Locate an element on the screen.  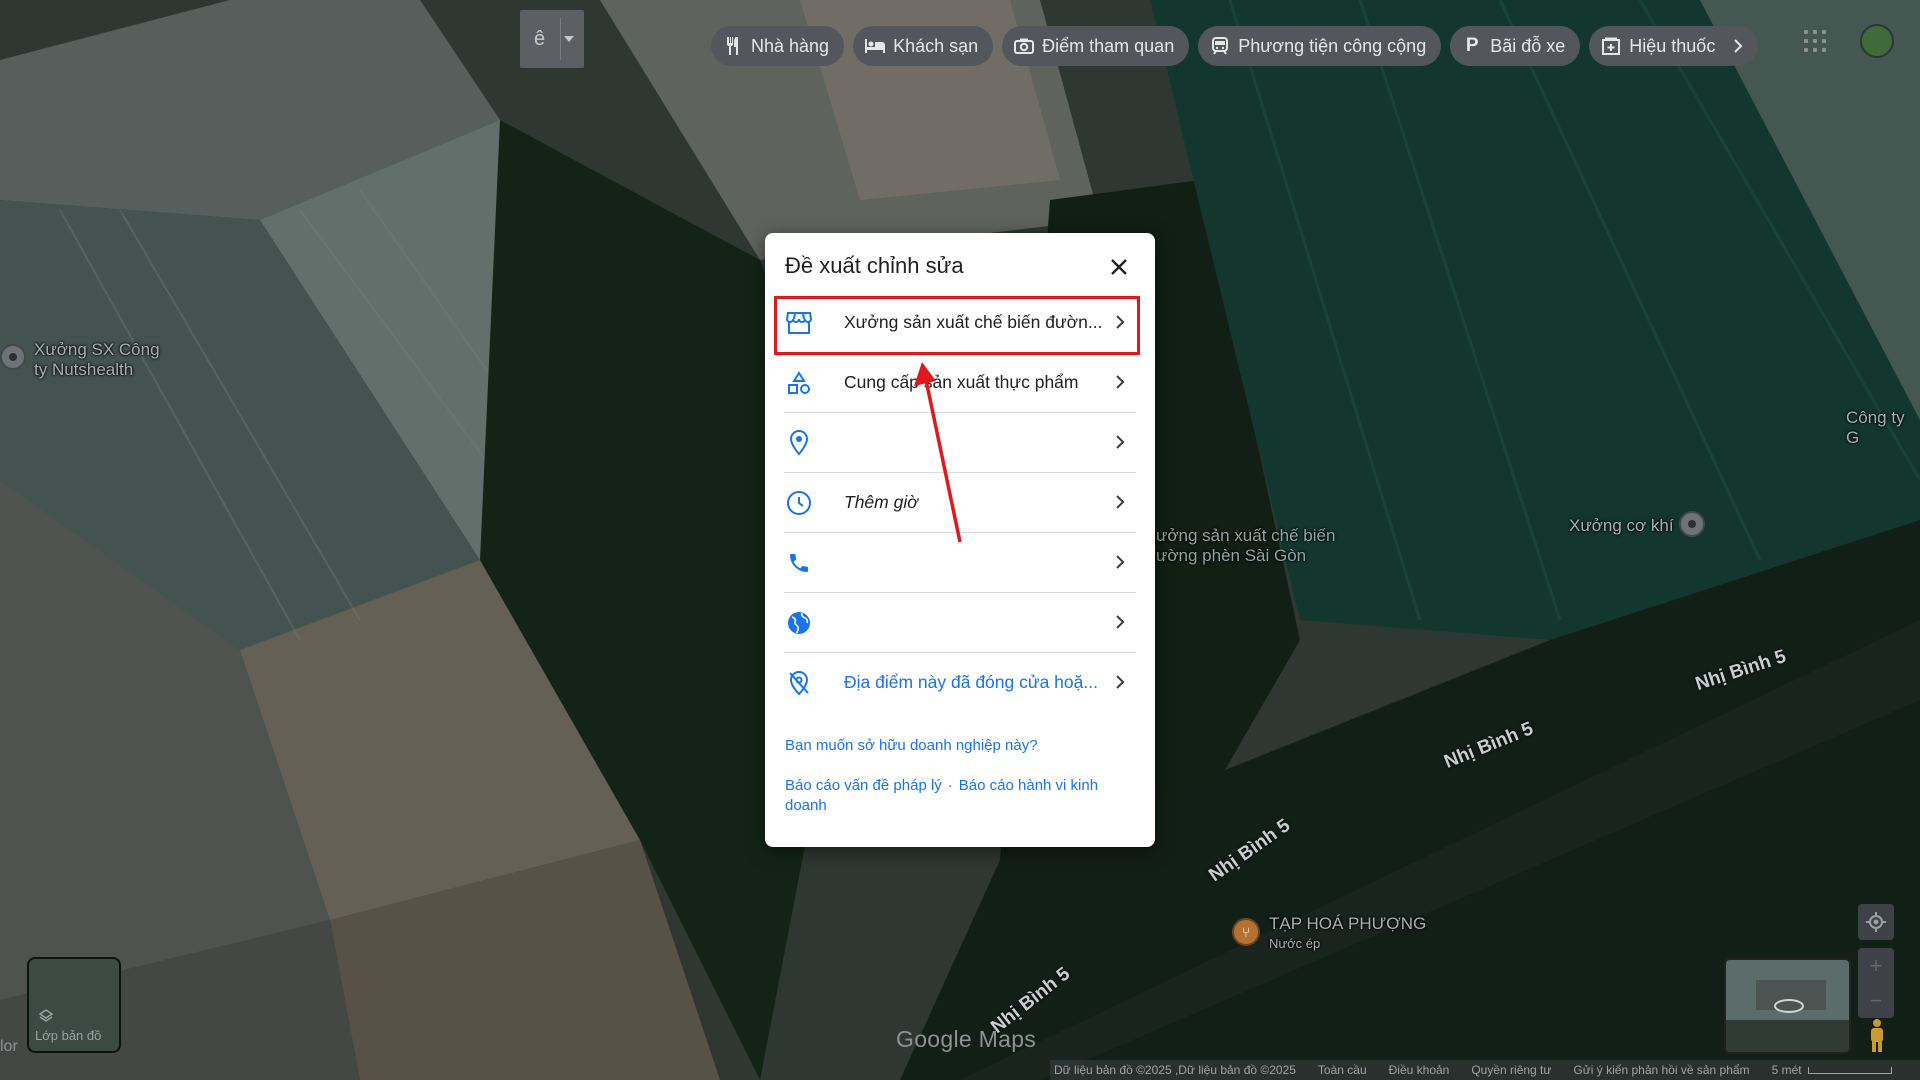
chip-hotels: Khách sạn is located at coordinates (923, 46).